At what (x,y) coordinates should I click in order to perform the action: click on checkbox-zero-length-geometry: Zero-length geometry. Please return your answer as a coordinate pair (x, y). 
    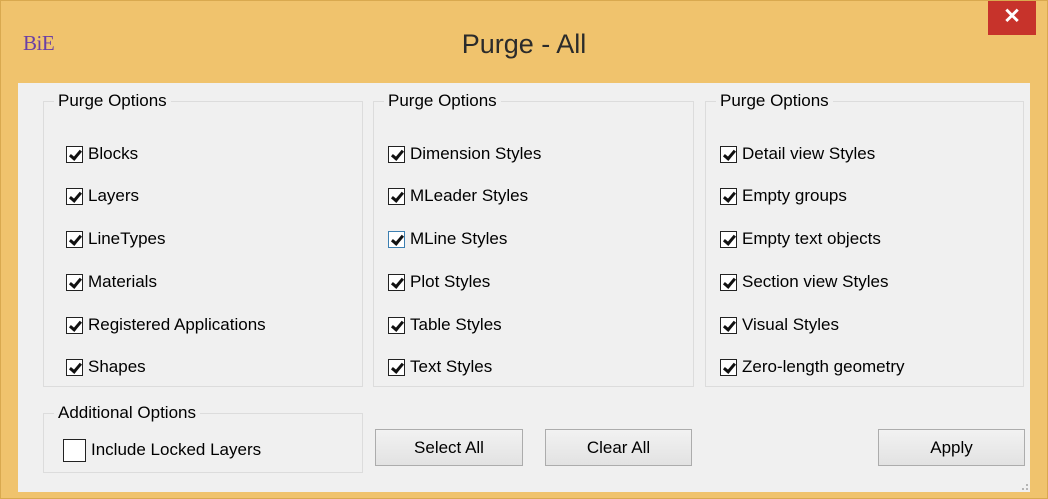
    Looking at the image, I should click on (812, 367).